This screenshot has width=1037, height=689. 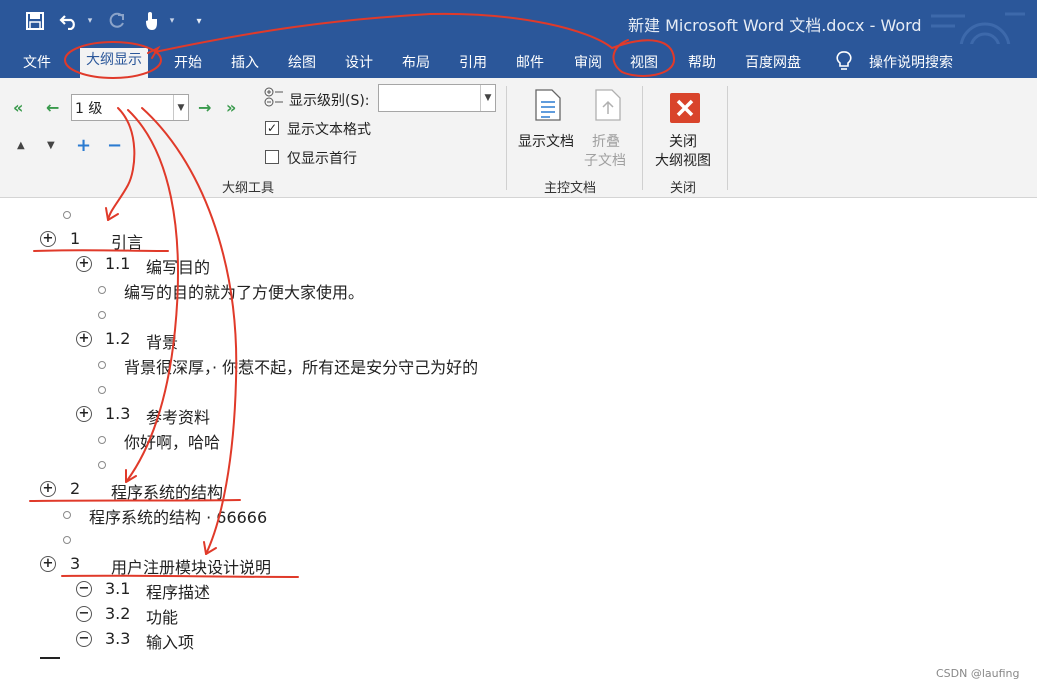 I want to click on promote-icon: ←, so click(x=52, y=107).